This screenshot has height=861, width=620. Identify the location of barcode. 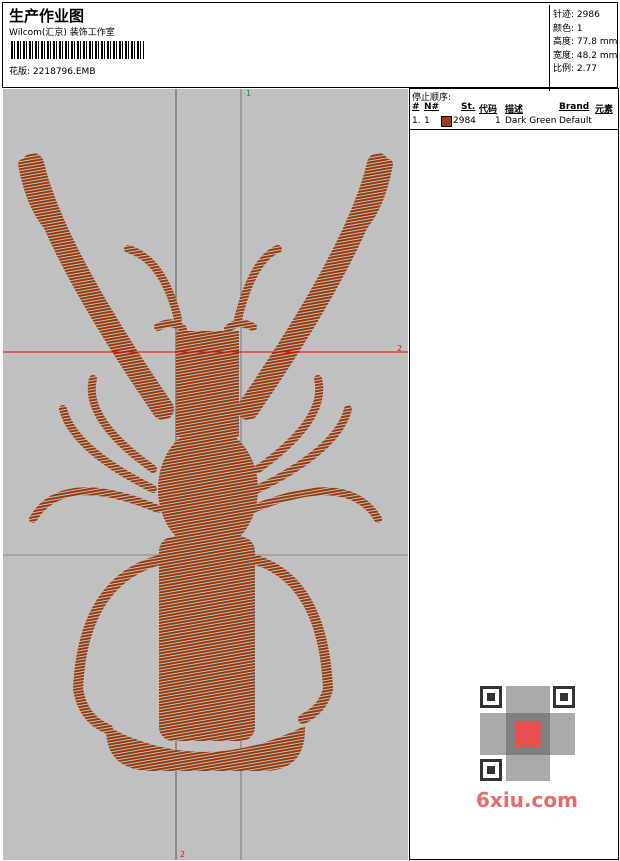
(77, 50).